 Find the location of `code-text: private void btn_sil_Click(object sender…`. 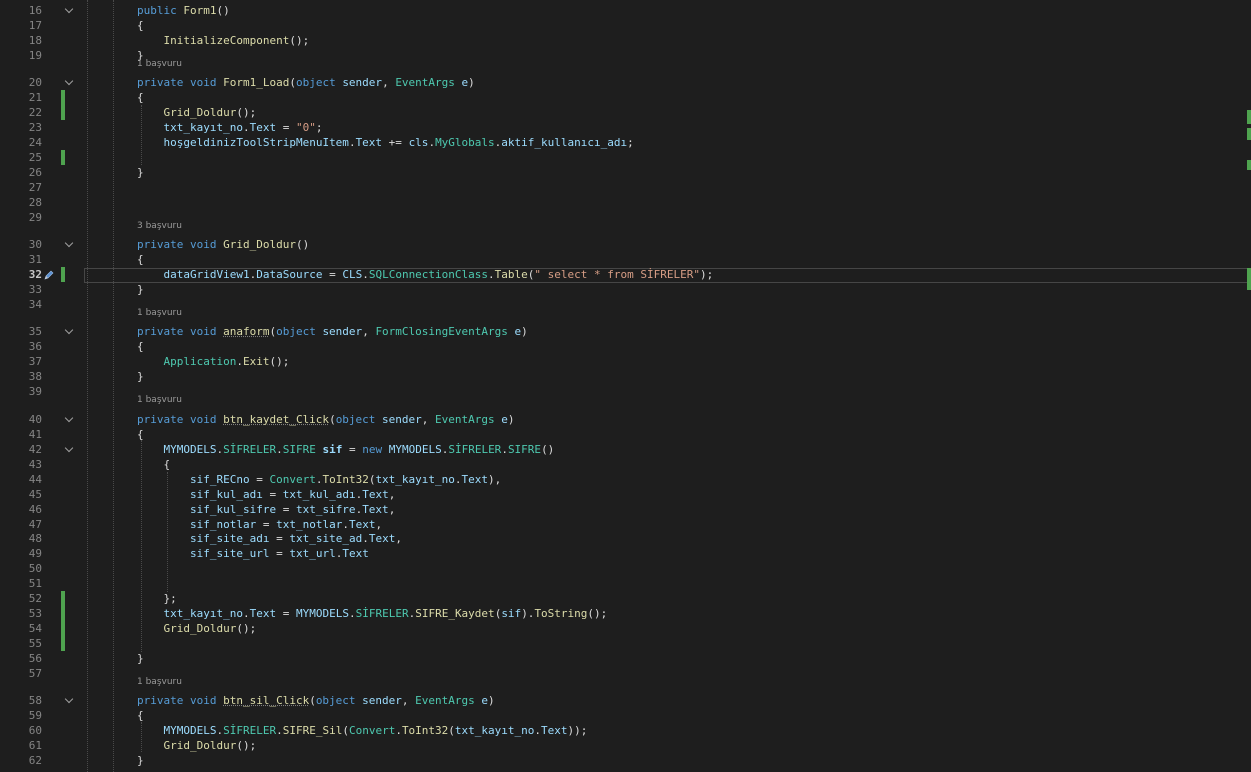

code-text: private void btn_sil_Click(object sender… is located at coordinates (316, 700).